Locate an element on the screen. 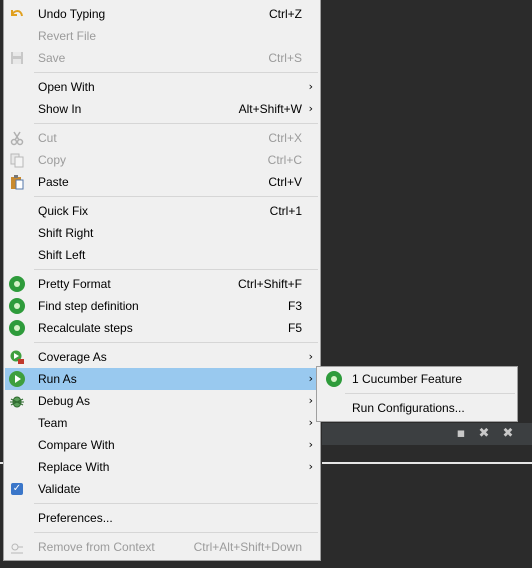  shortcut-text: F3 is located at coordinates (294, 306).